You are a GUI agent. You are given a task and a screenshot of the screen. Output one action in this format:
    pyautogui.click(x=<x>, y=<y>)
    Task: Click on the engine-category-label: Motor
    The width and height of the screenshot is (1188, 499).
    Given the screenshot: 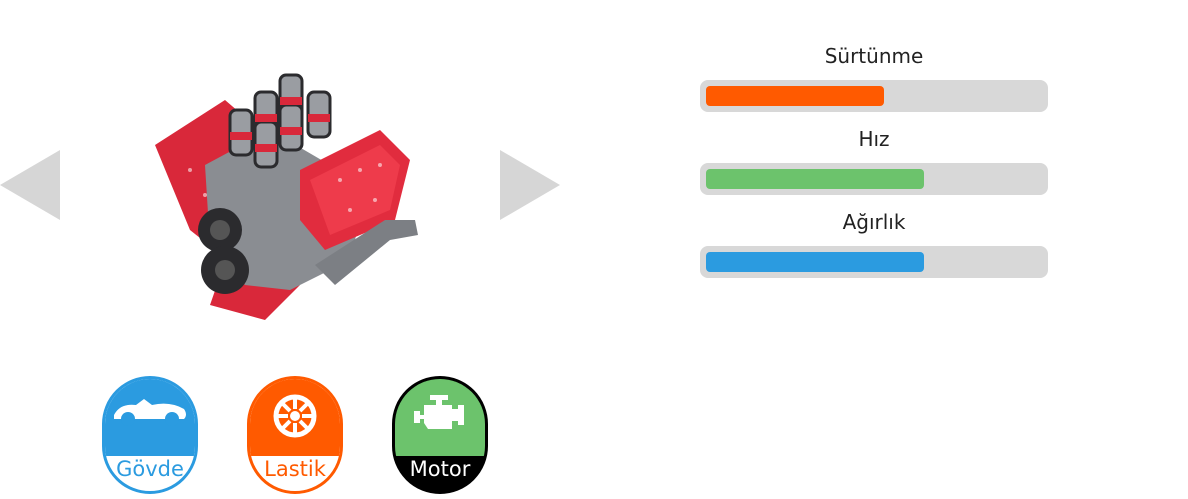 What is the action you would take?
    pyautogui.click(x=440, y=469)
    